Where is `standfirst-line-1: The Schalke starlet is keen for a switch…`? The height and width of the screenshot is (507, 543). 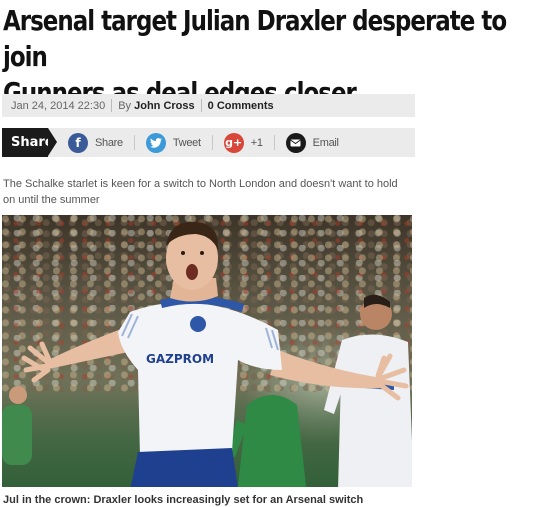 standfirst-line-1: The Schalke starlet is keen for a switch… is located at coordinates (200, 184).